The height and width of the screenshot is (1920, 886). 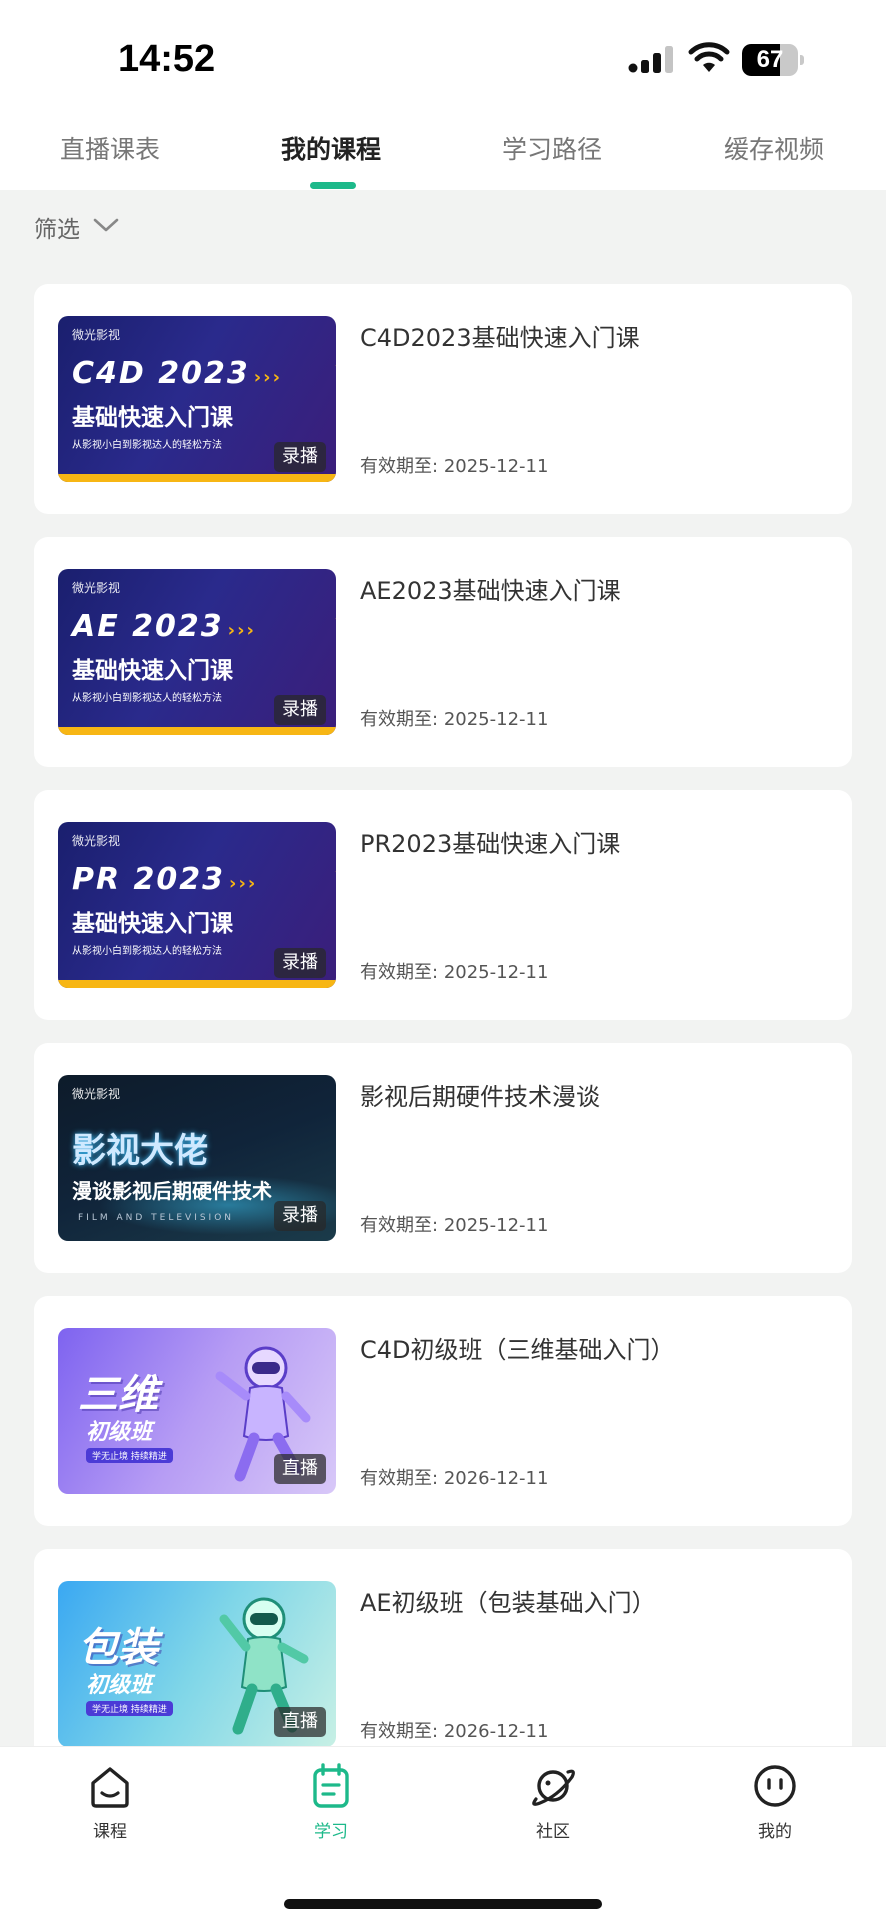 What do you see at coordinates (553, 1811) in the screenshot?
I see `nav-item-community: 社区` at bounding box center [553, 1811].